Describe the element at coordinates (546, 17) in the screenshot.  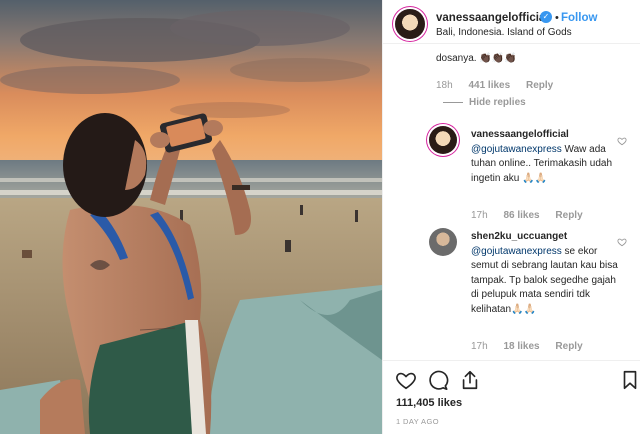
I see `verified-badge-icon: ✓` at that location.